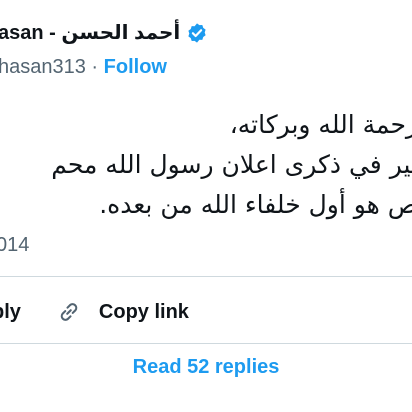 This screenshot has height=412, width=412. I want to click on author-name-row: asan - أحمد الحسن, so click(104, 32).